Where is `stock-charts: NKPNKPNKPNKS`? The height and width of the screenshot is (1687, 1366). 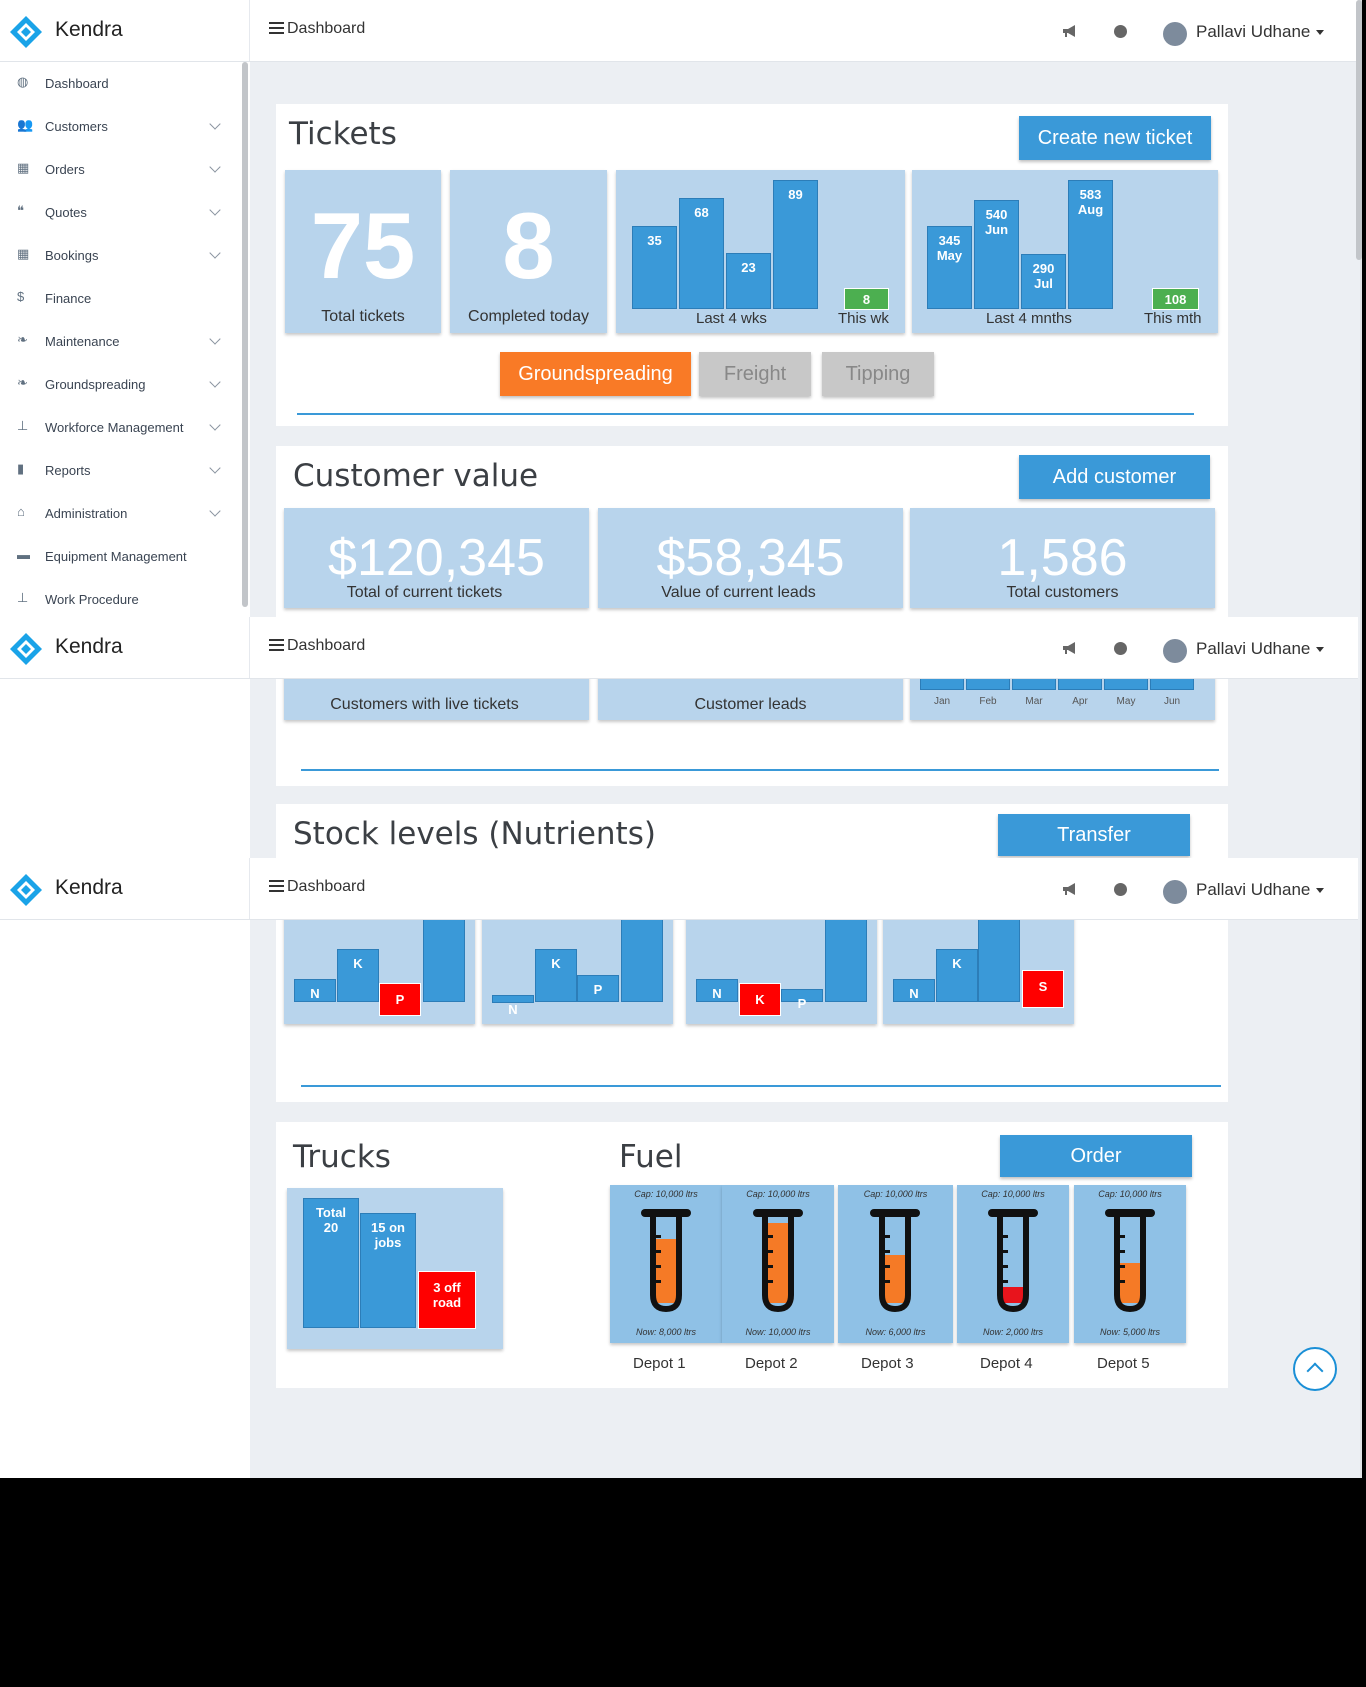
stock-charts: NKPNKPNKPNKS is located at coordinates (752, 953).